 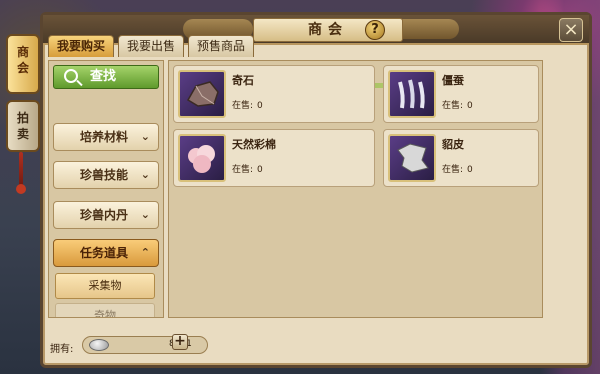 I want to click on stone-graphic, so click(x=202, y=94).